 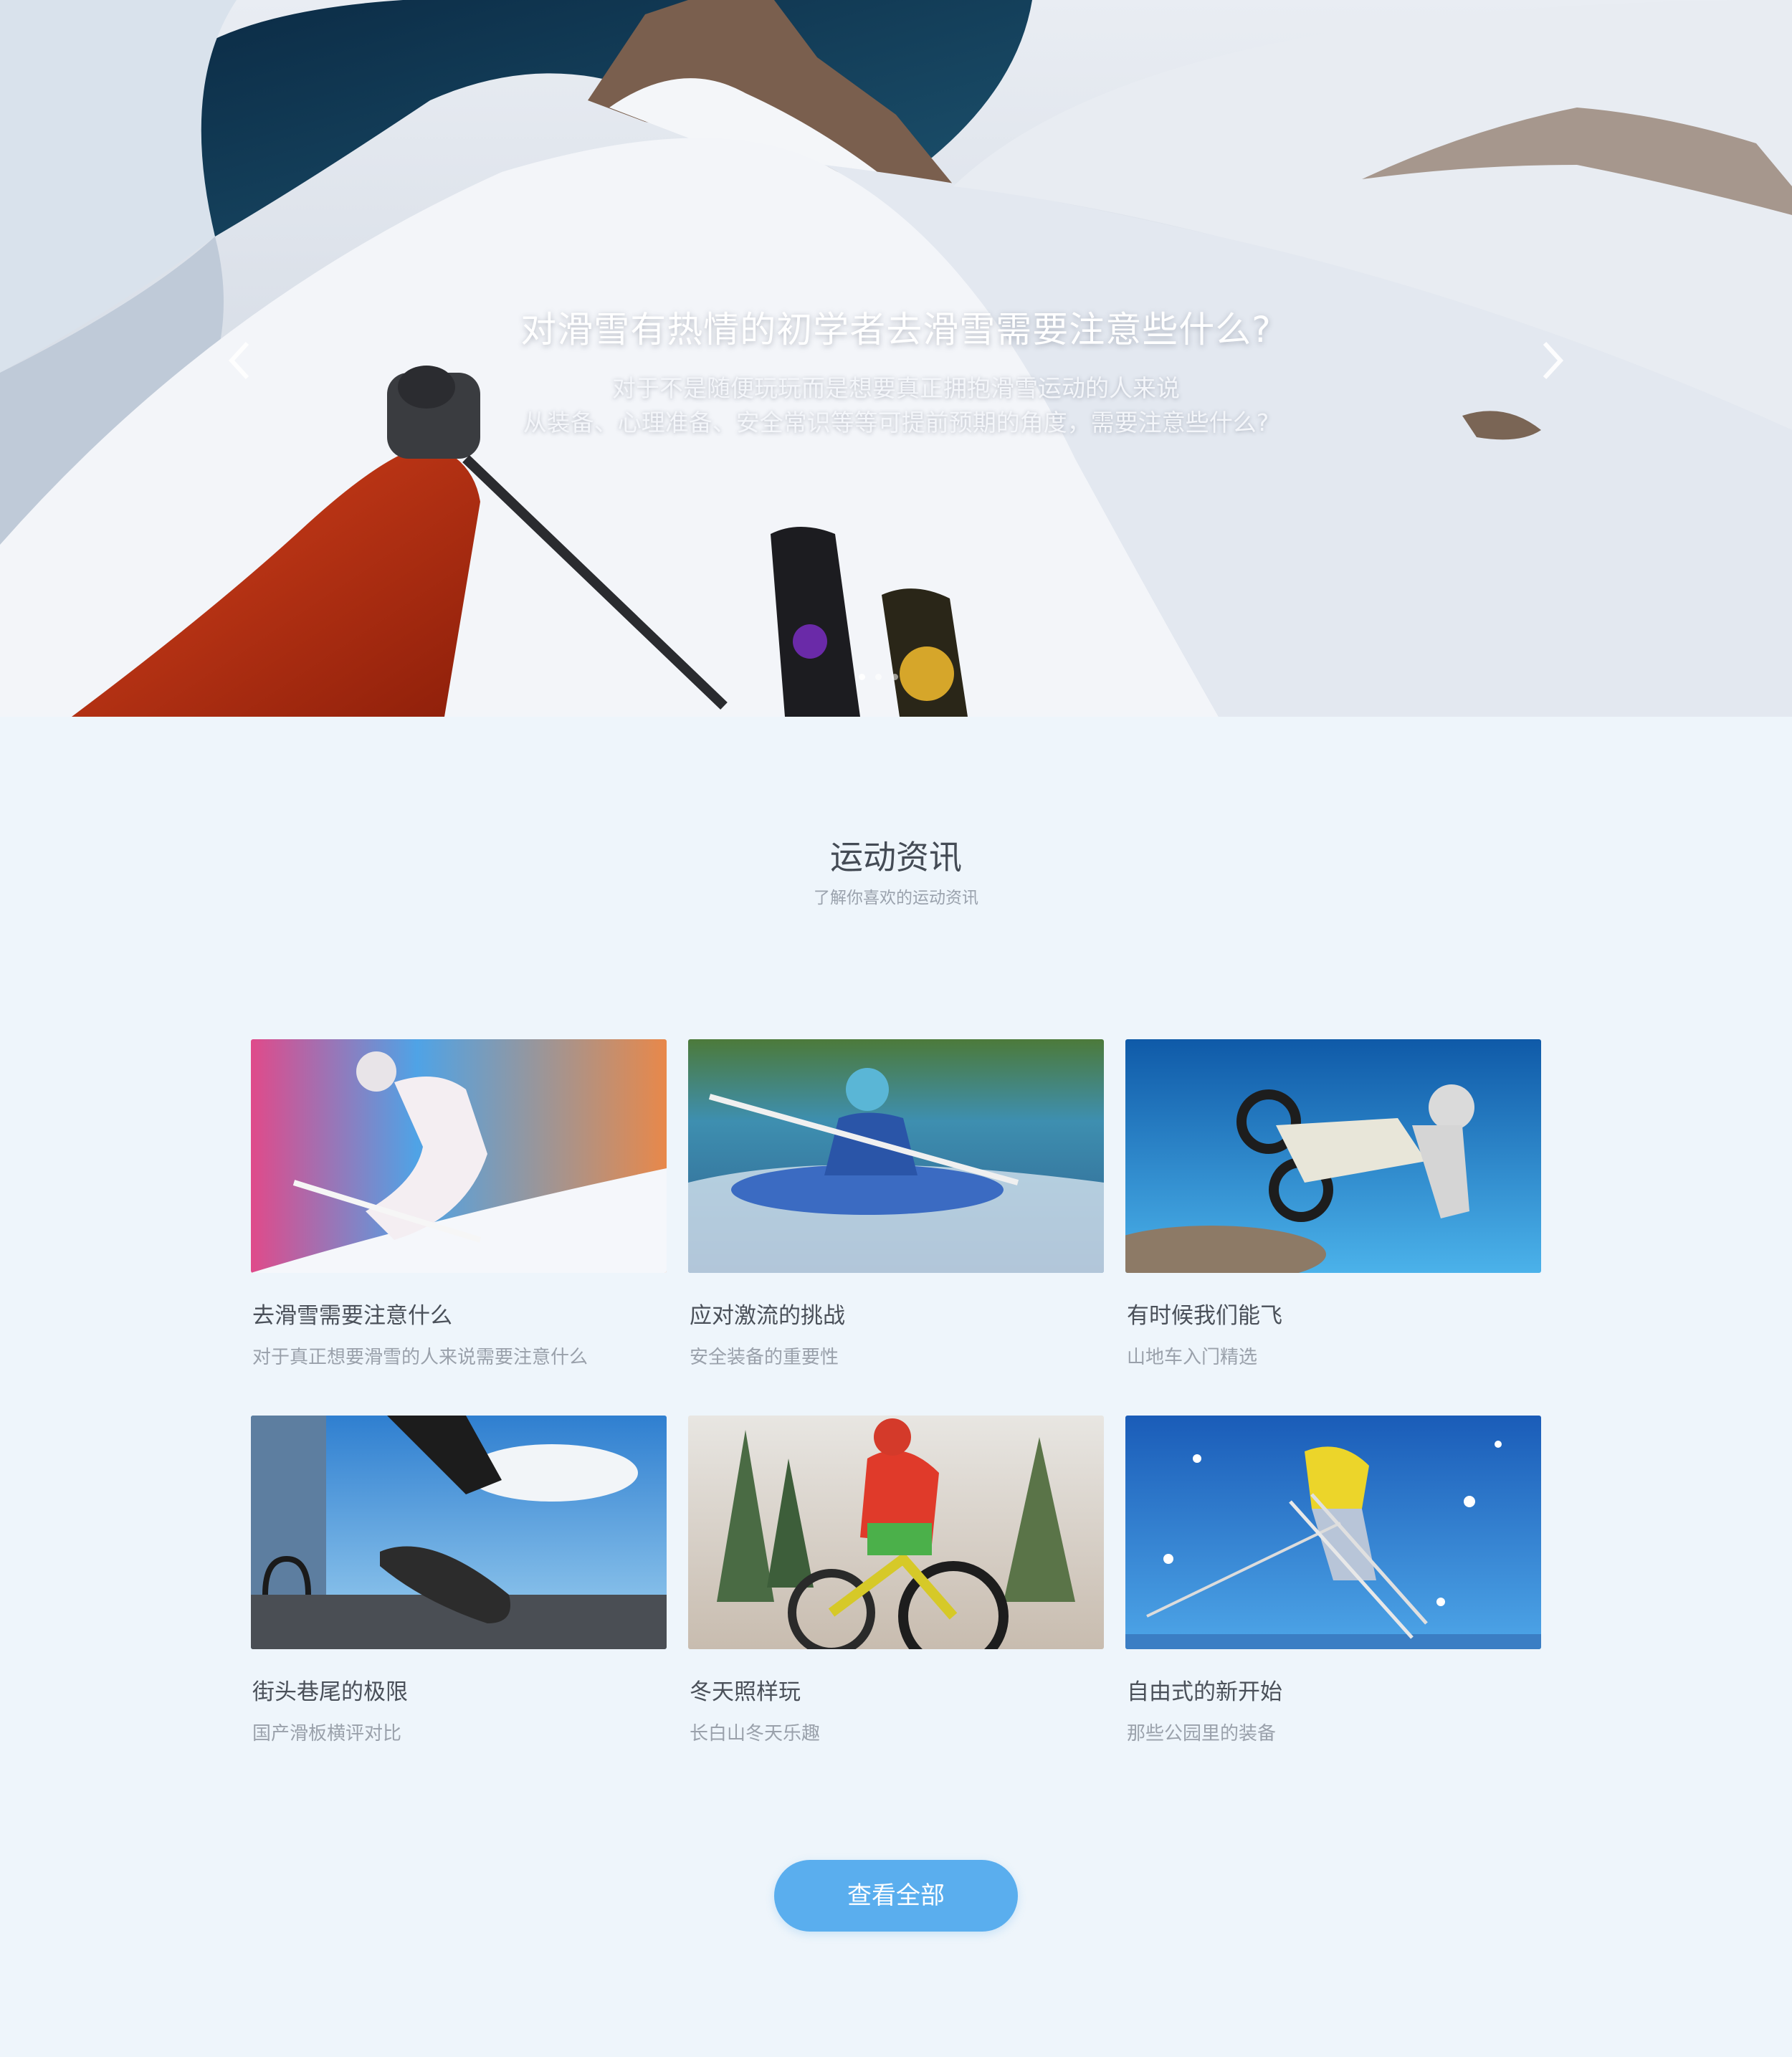 I want to click on card-image-winter-bike, so click(x=896, y=1532).